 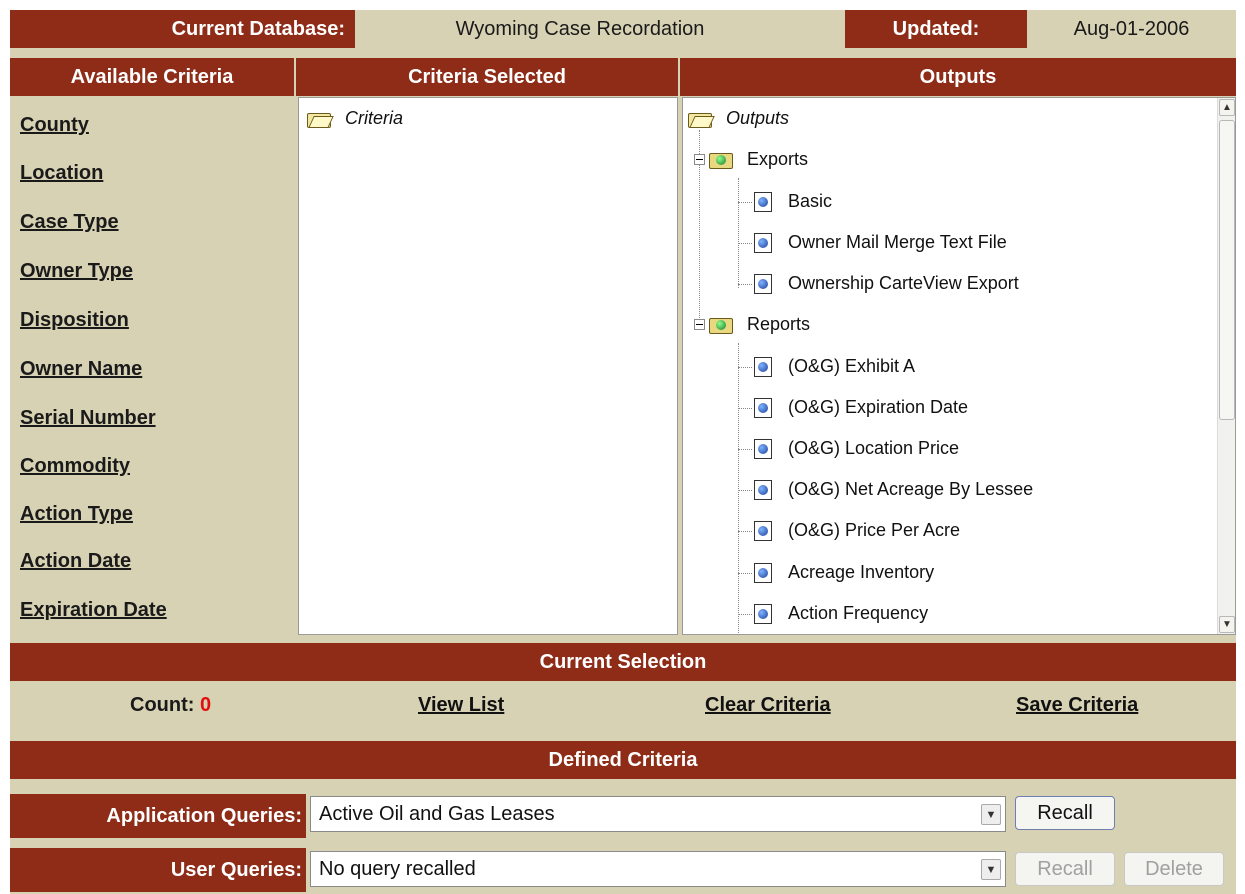 What do you see at coordinates (623, 661) in the screenshot?
I see `current-selection-title: Current Selection` at bounding box center [623, 661].